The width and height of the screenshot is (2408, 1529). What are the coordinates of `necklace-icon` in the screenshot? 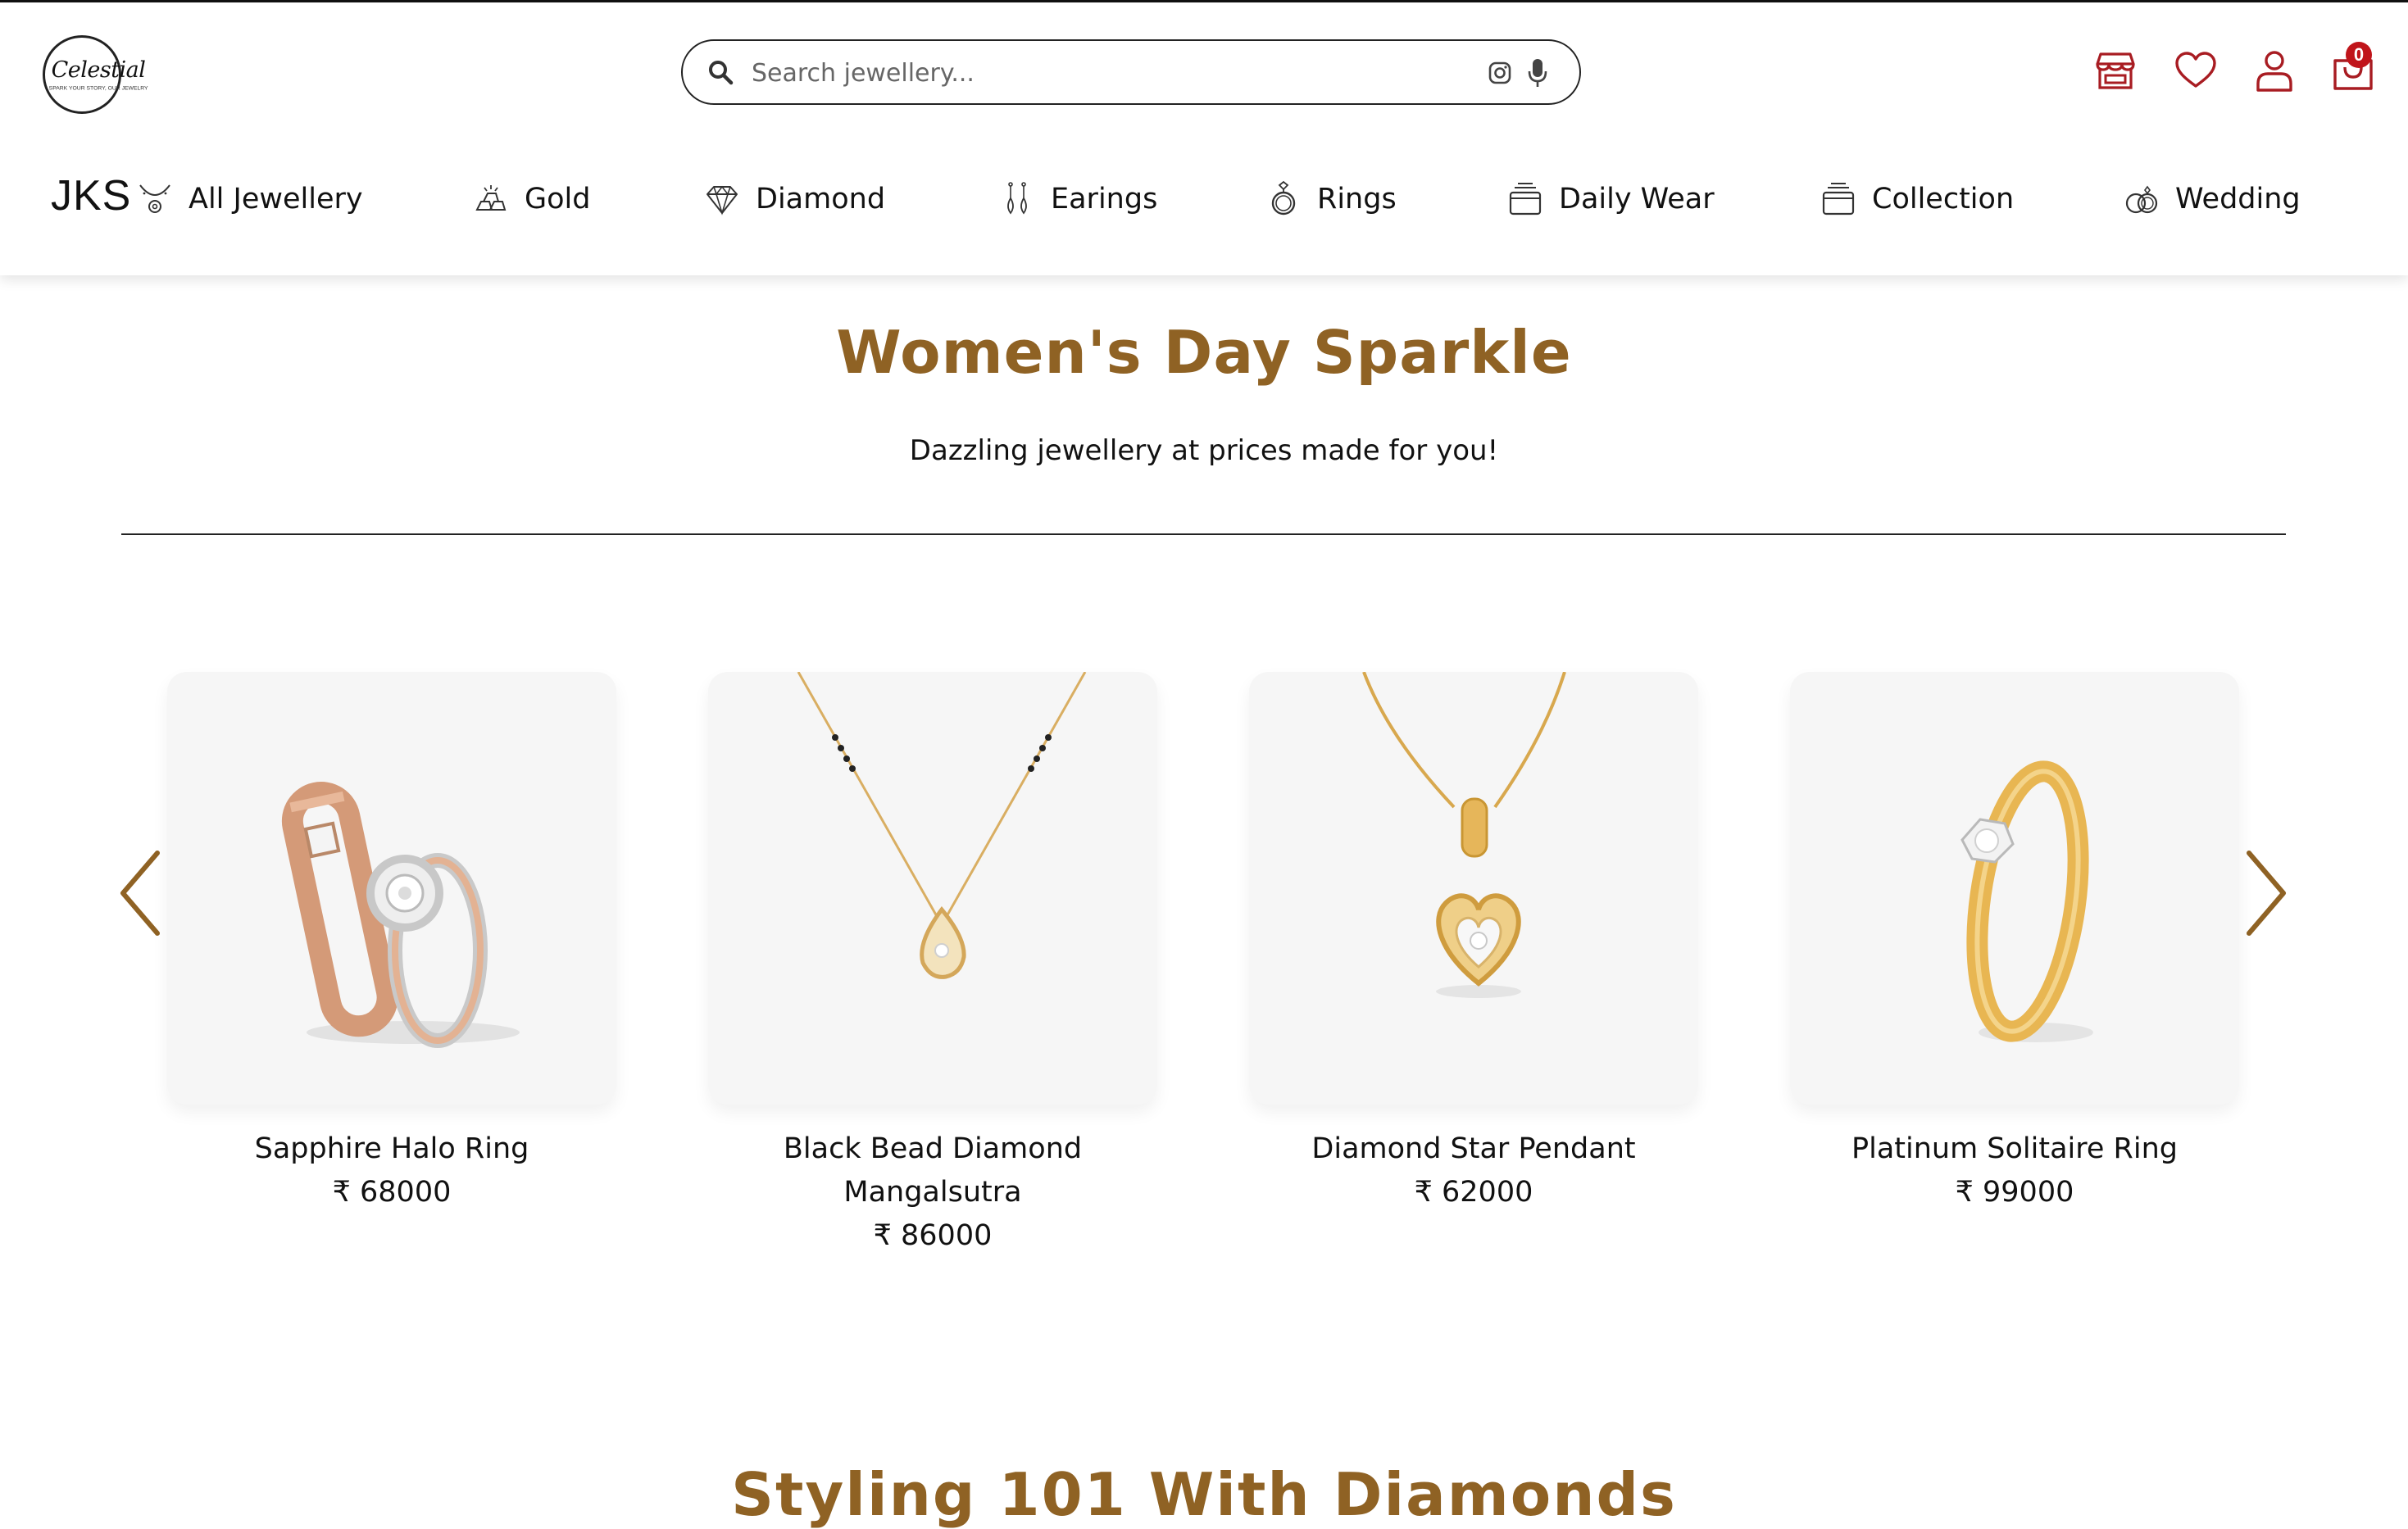 It's located at (154, 198).